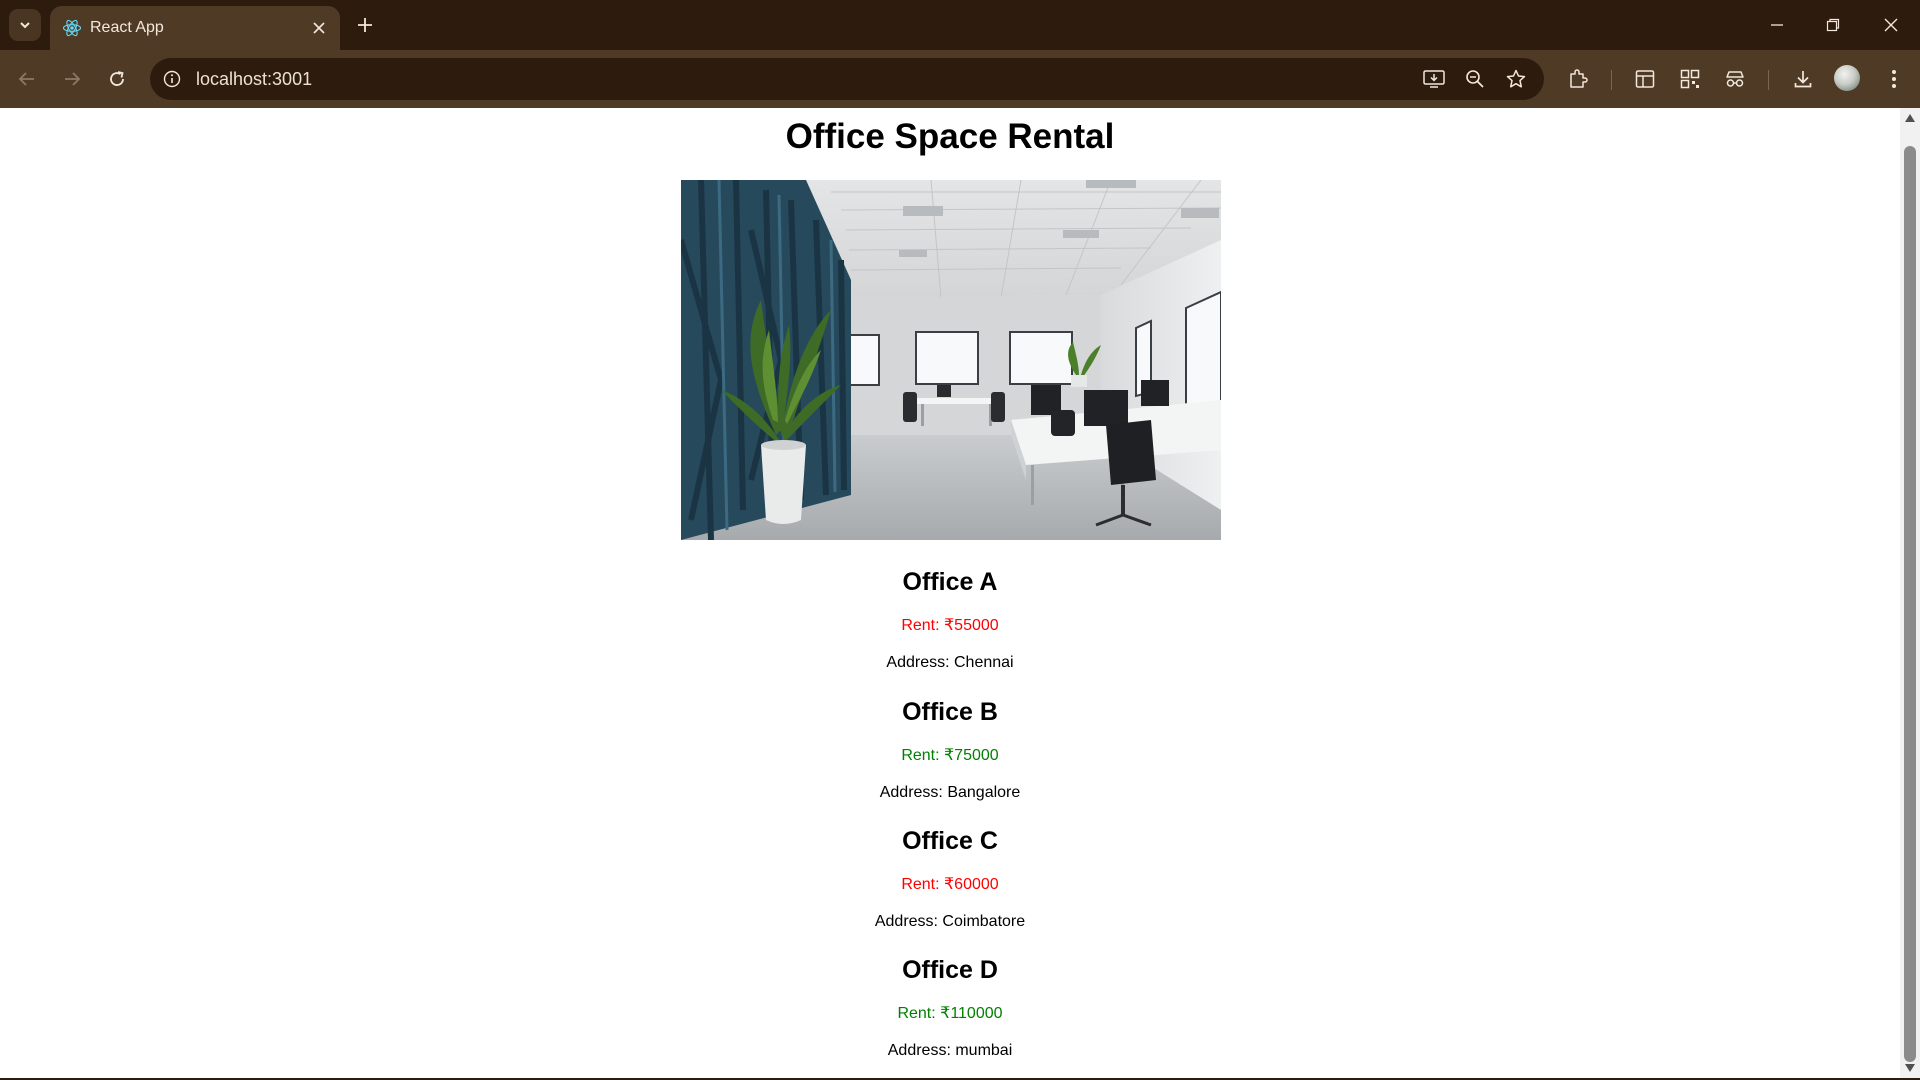 This screenshot has height=1080, width=1920. I want to click on qr-code-icon, so click(1690, 79).